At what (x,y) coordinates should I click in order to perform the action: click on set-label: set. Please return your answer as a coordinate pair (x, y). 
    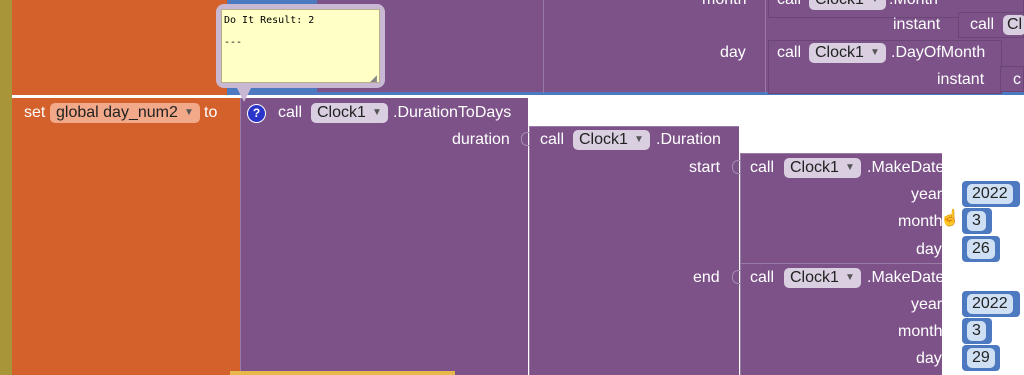
    Looking at the image, I should click on (35, 112).